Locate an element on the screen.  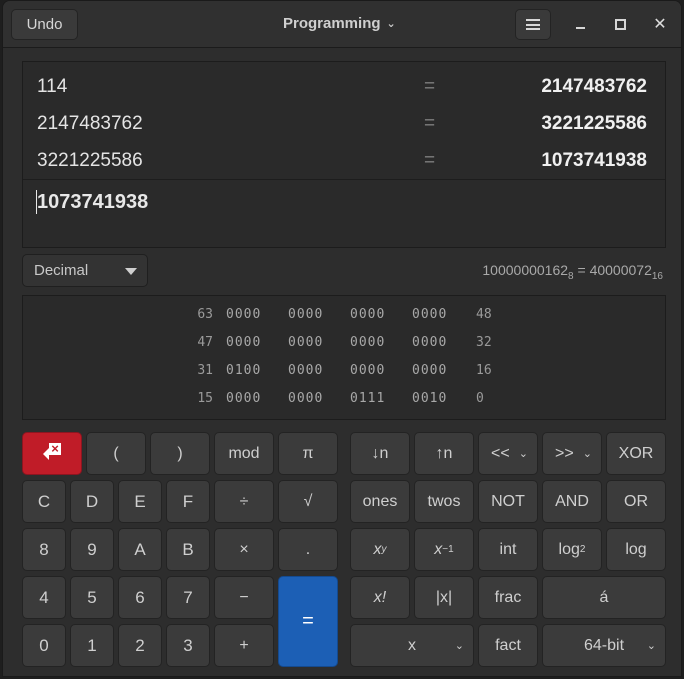
bit-index-right: 48 is located at coordinates (484, 314).